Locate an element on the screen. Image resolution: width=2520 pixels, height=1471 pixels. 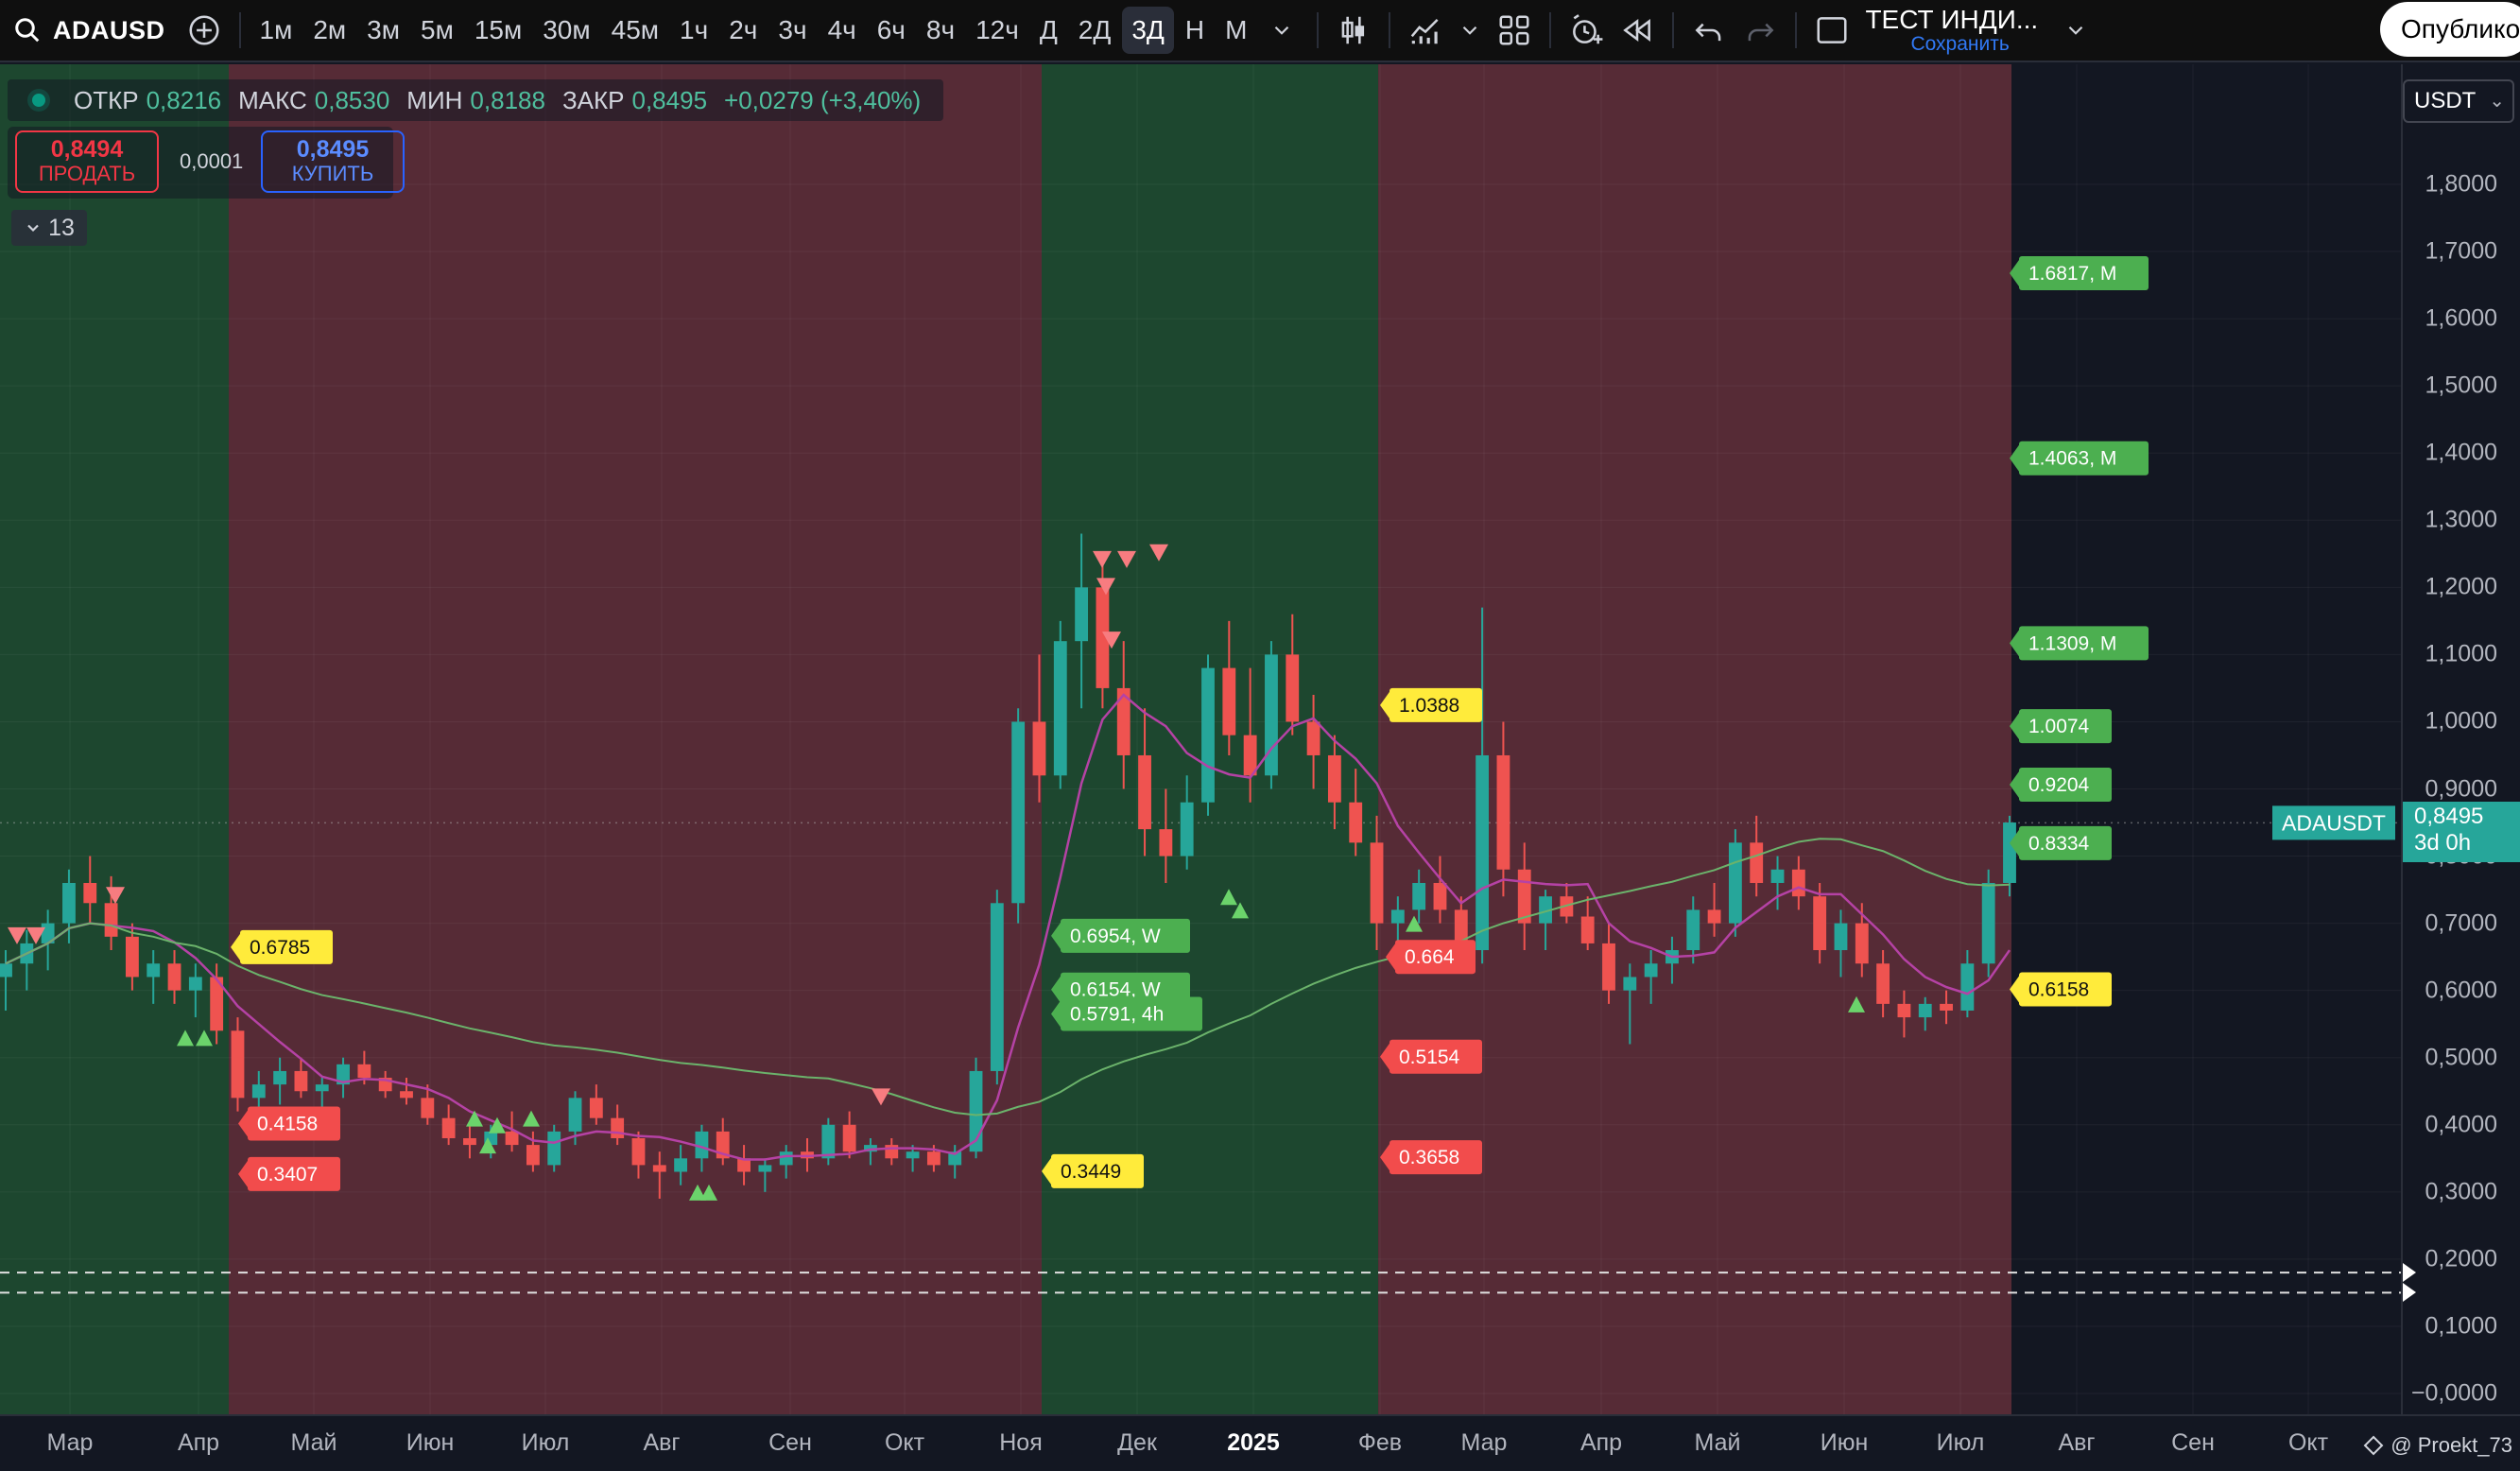
interval-button: 3ч is located at coordinates (792, 30).